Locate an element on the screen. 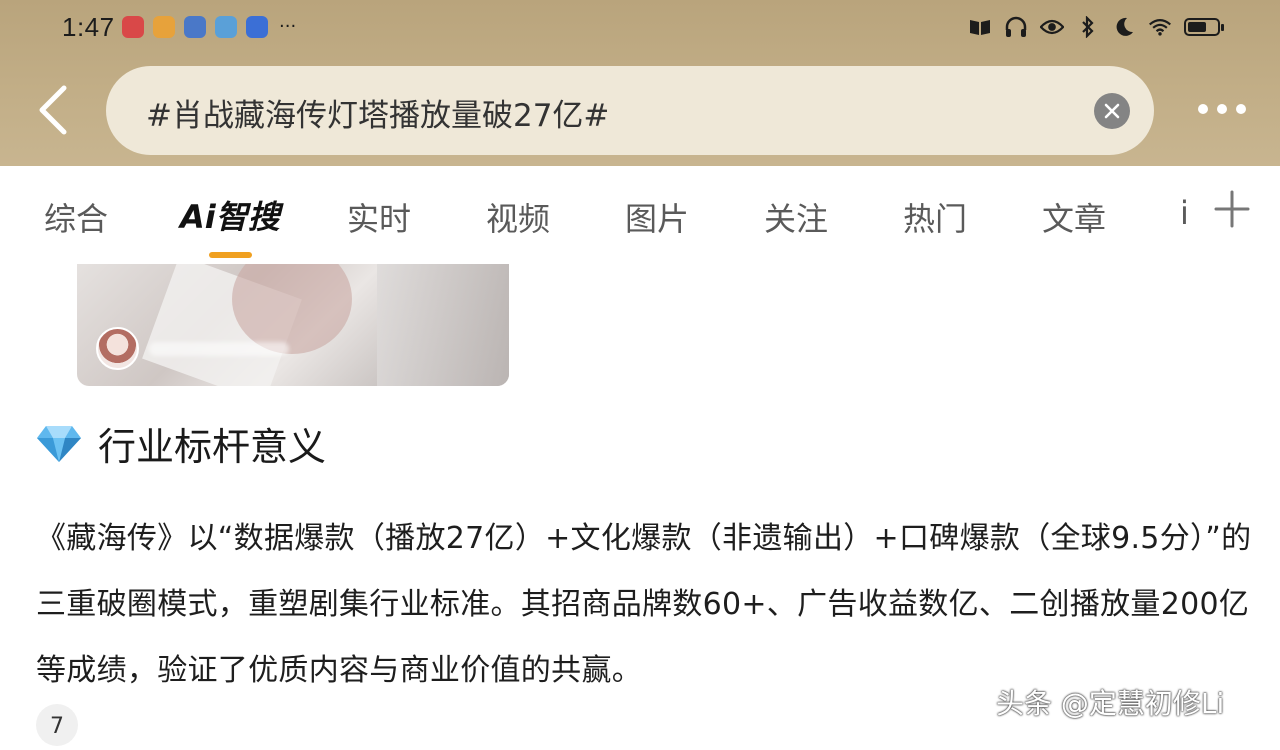 This screenshot has height=750, width=1280. notification-icons: ··· is located at coordinates (209, 27).